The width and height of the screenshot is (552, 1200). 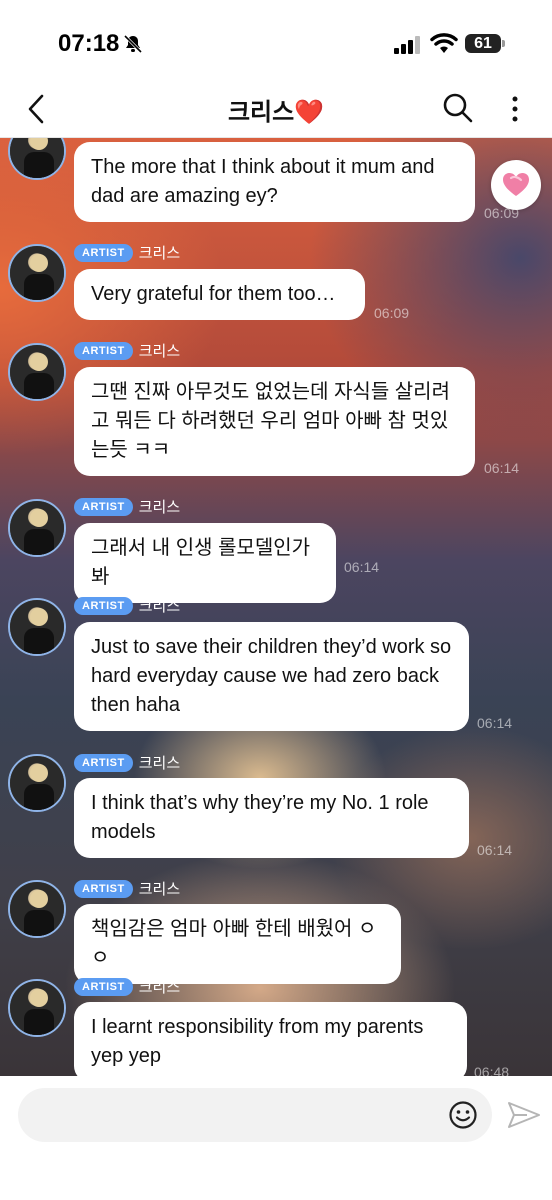 What do you see at coordinates (255, 1115) in the screenshot?
I see `message-input` at bounding box center [255, 1115].